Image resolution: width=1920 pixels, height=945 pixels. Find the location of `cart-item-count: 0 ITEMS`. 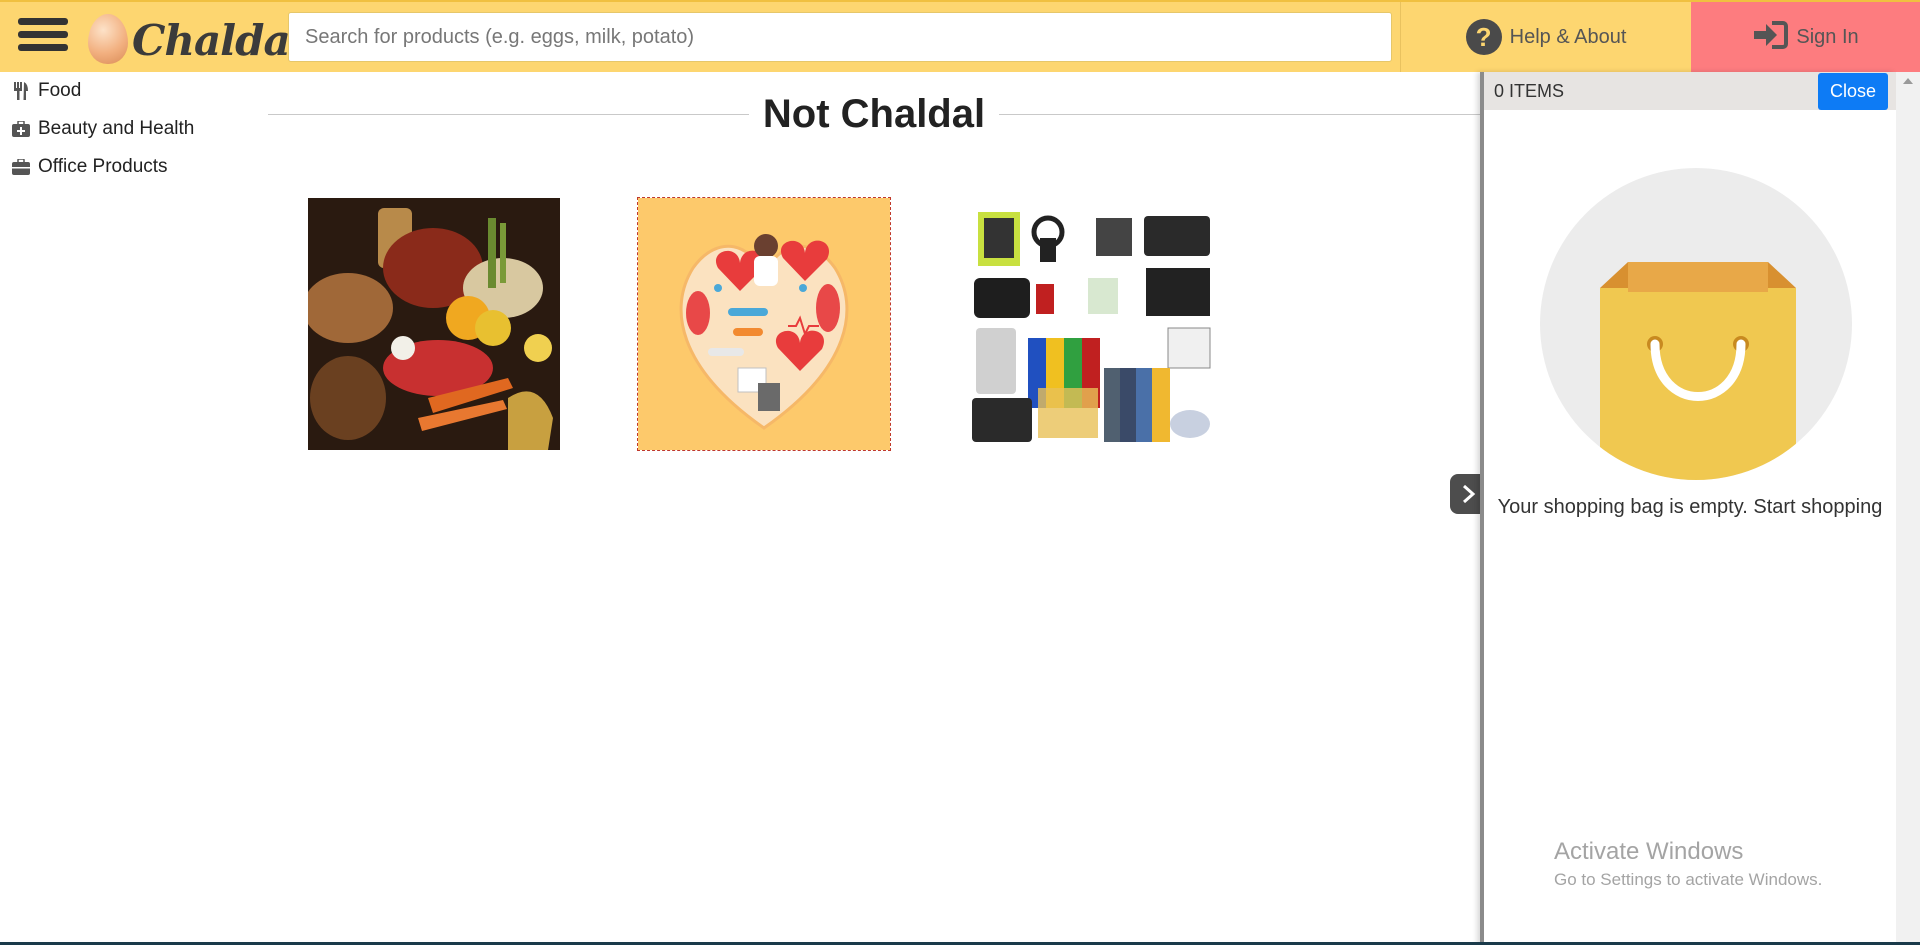

cart-item-count: 0 ITEMS is located at coordinates (1529, 90).